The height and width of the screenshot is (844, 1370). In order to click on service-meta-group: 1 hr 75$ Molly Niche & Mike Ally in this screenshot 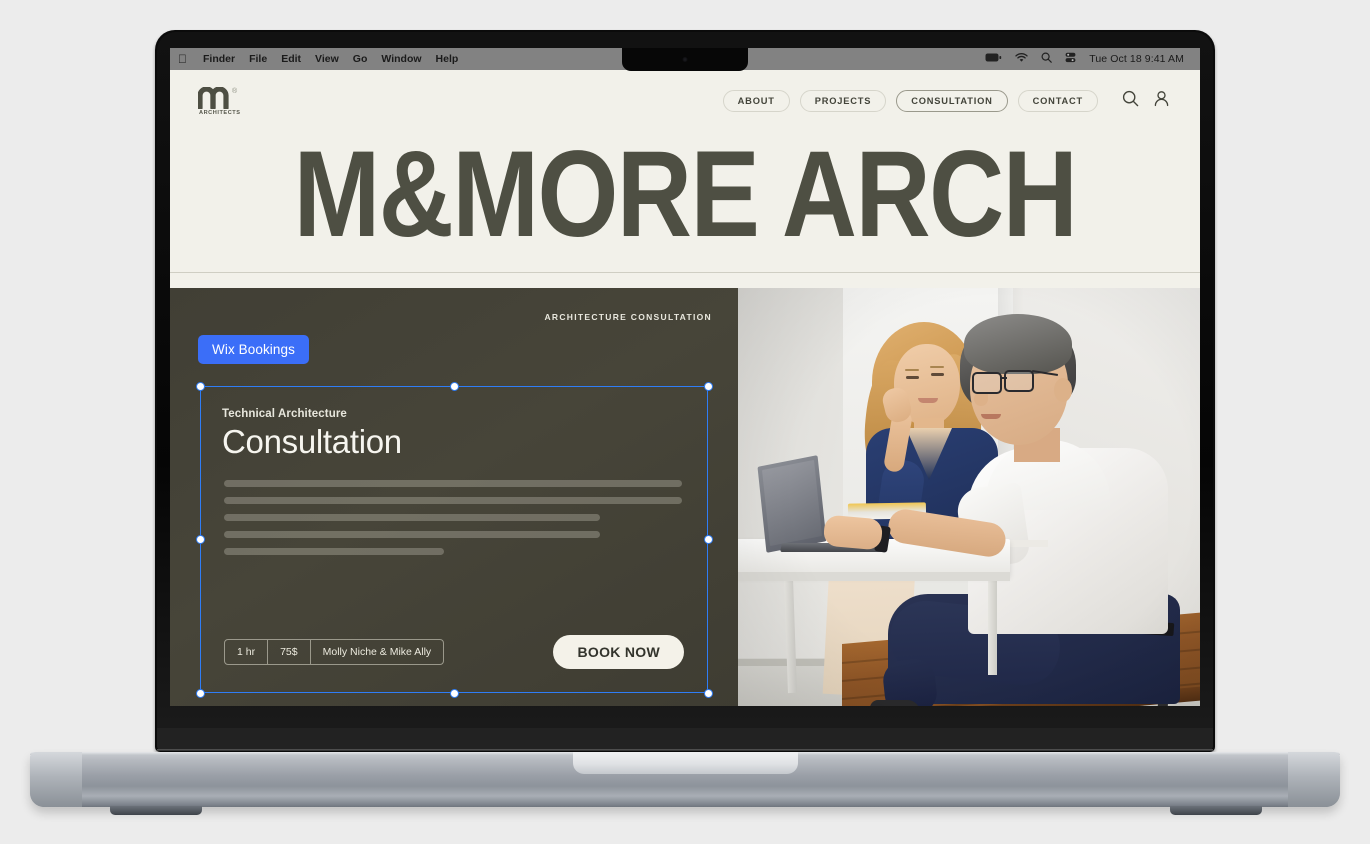, I will do `click(334, 652)`.